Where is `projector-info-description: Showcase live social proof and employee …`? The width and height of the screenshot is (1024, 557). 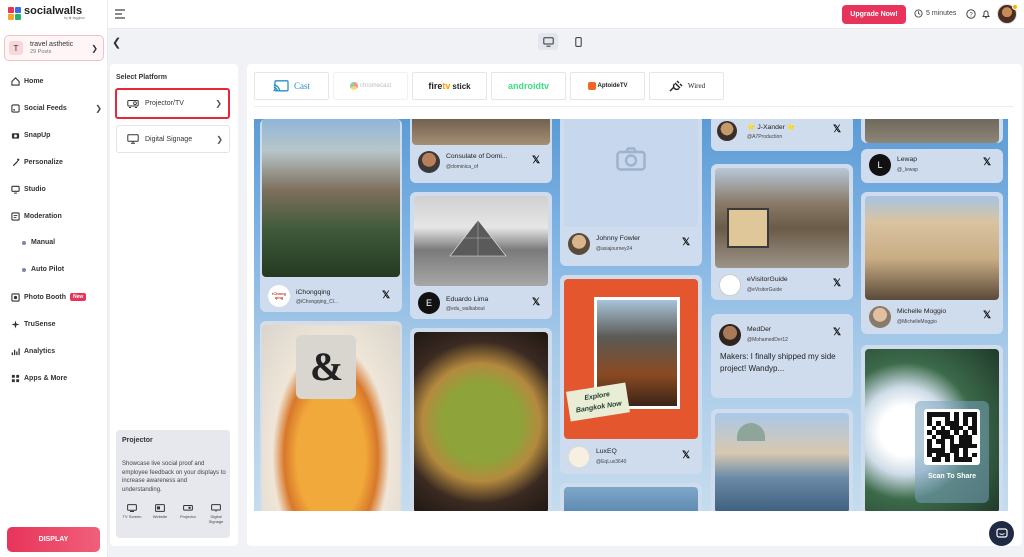 projector-info-description: Showcase live social proof and employee … is located at coordinates (174, 477).